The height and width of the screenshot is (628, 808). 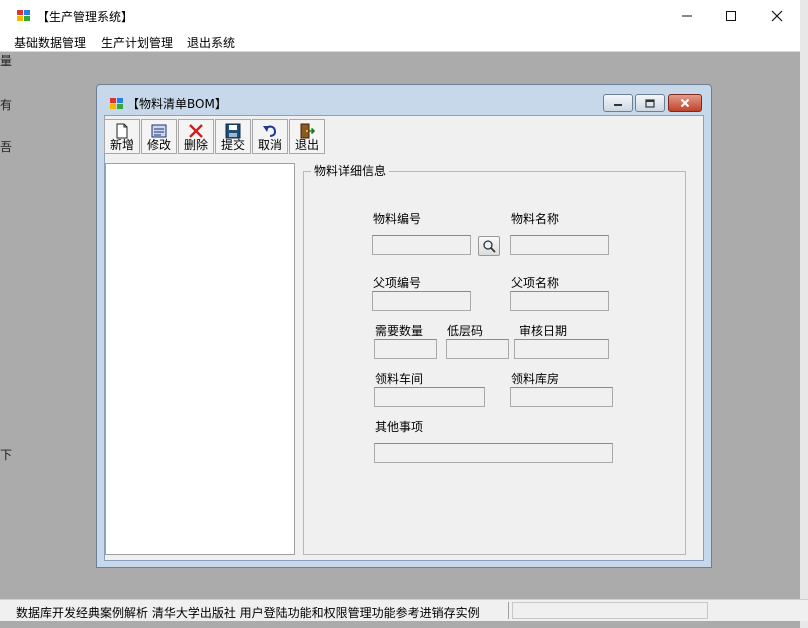 I want to click on app-title-bar: 【生产管理系统】, so click(x=404, y=16).